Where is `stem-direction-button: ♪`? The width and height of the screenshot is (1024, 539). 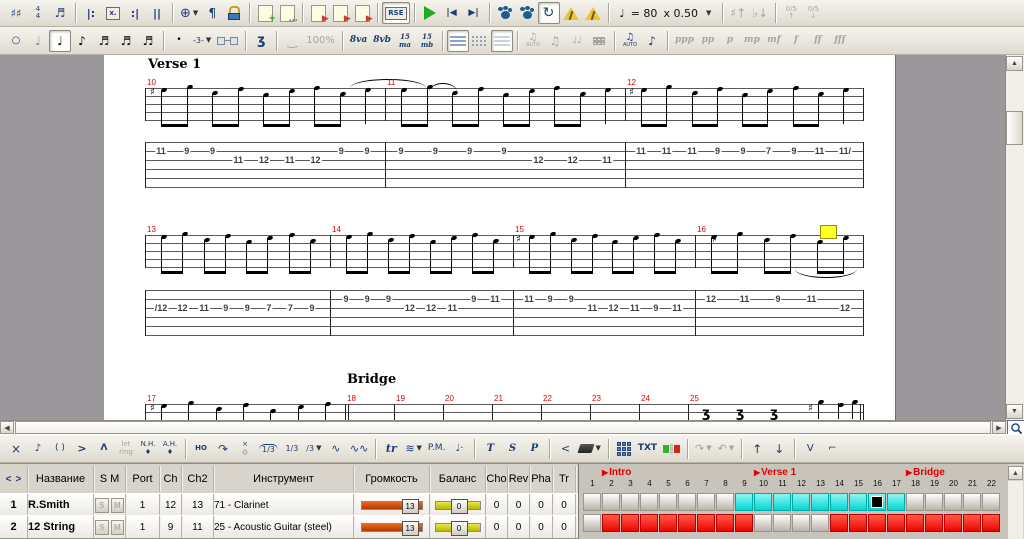
stem-direction-button: ♪ is located at coordinates (652, 41).